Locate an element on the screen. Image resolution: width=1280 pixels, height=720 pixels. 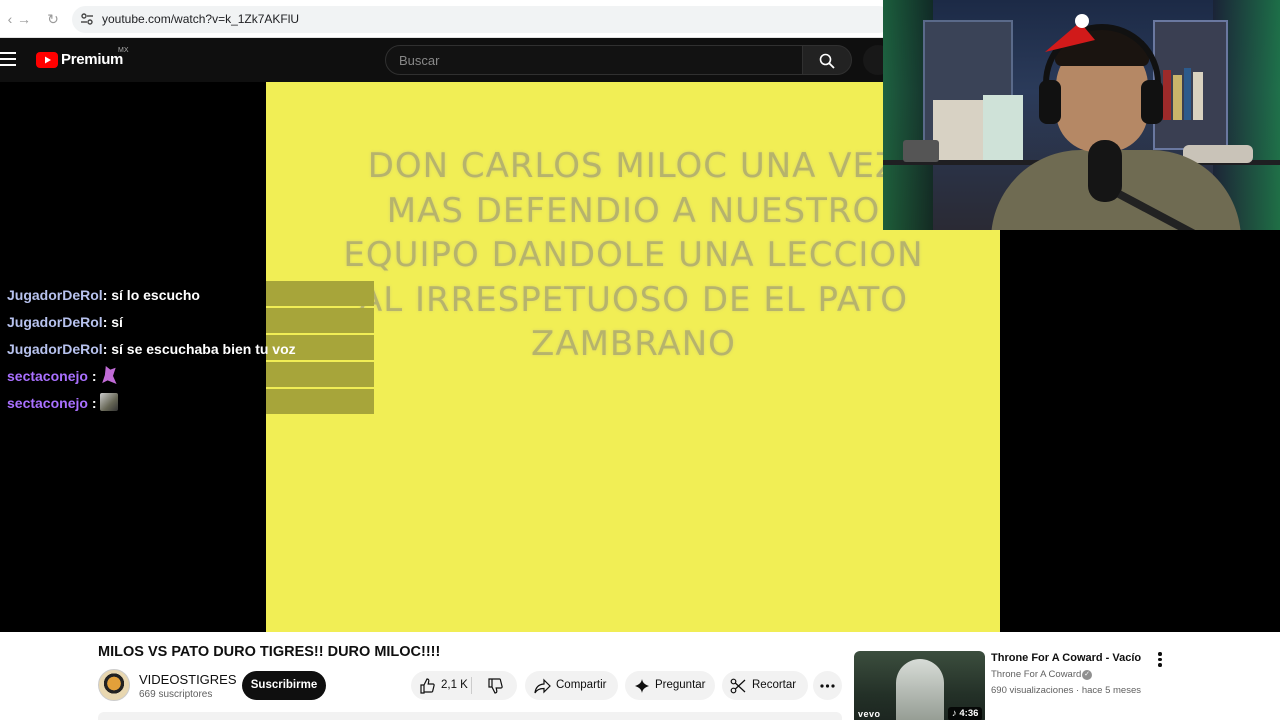
sparkle-icon is located at coordinates (642, 686).